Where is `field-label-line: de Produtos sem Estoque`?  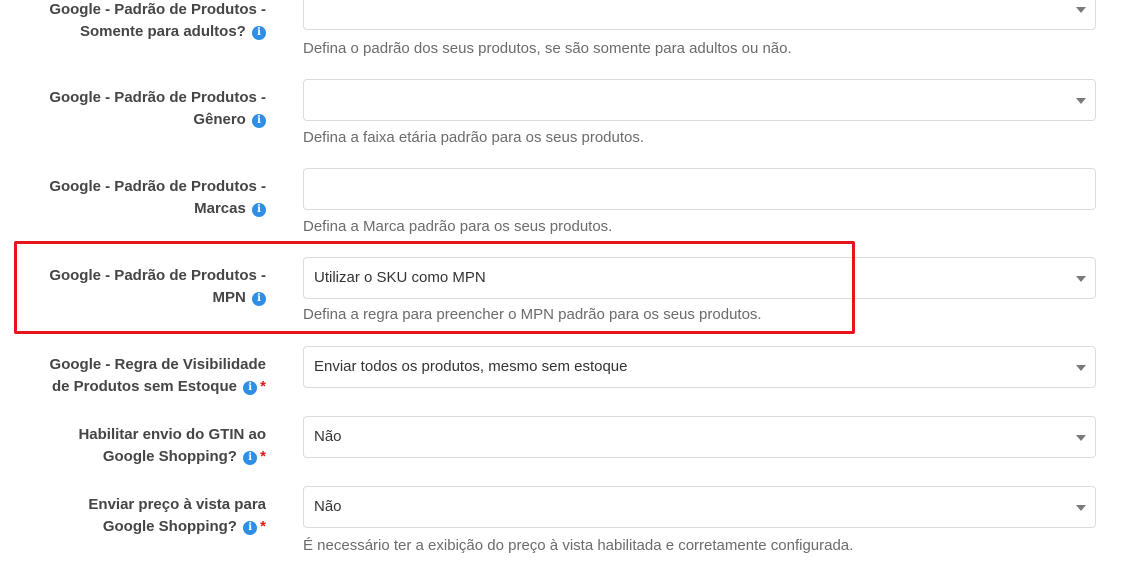
field-label-line: de Produtos sem Estoque is located at coordinates (144, 386).